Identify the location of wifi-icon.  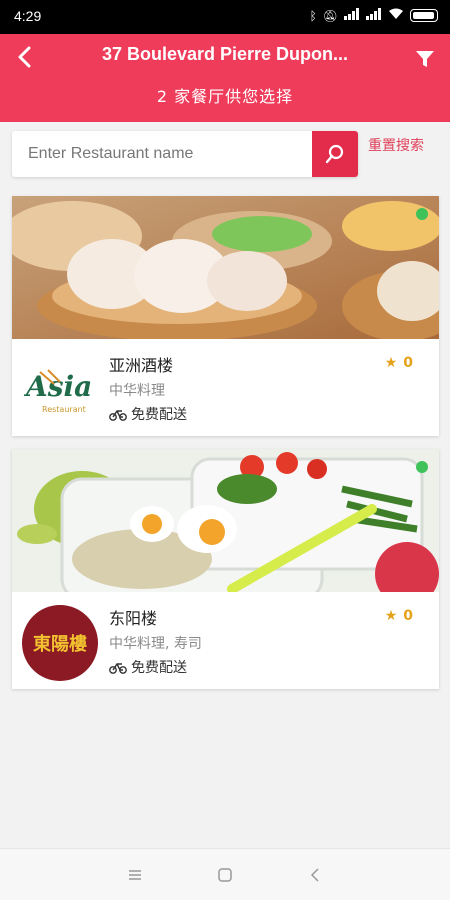
(396, 15).